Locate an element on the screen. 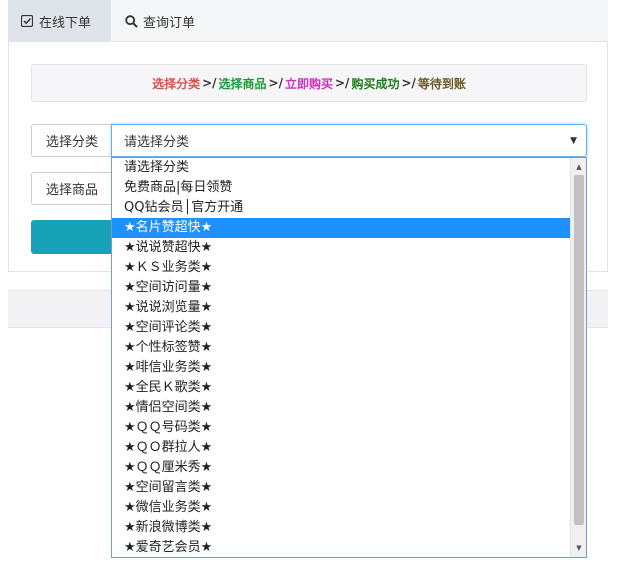 This screenshot has height=567, width=619. dropdown-scrollbar: ▲ ▼ is located at coordinates (578, 357).